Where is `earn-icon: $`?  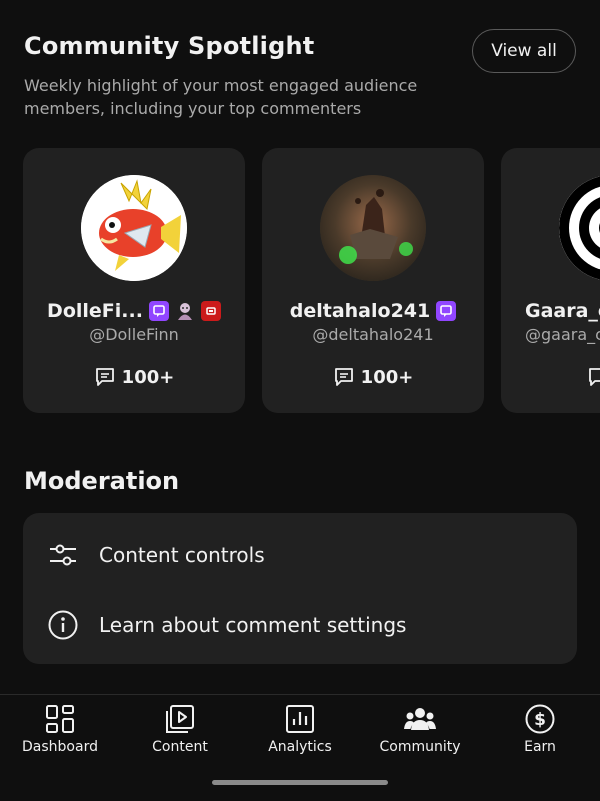 earn-icon: $ is located at coordinates (540, 719).